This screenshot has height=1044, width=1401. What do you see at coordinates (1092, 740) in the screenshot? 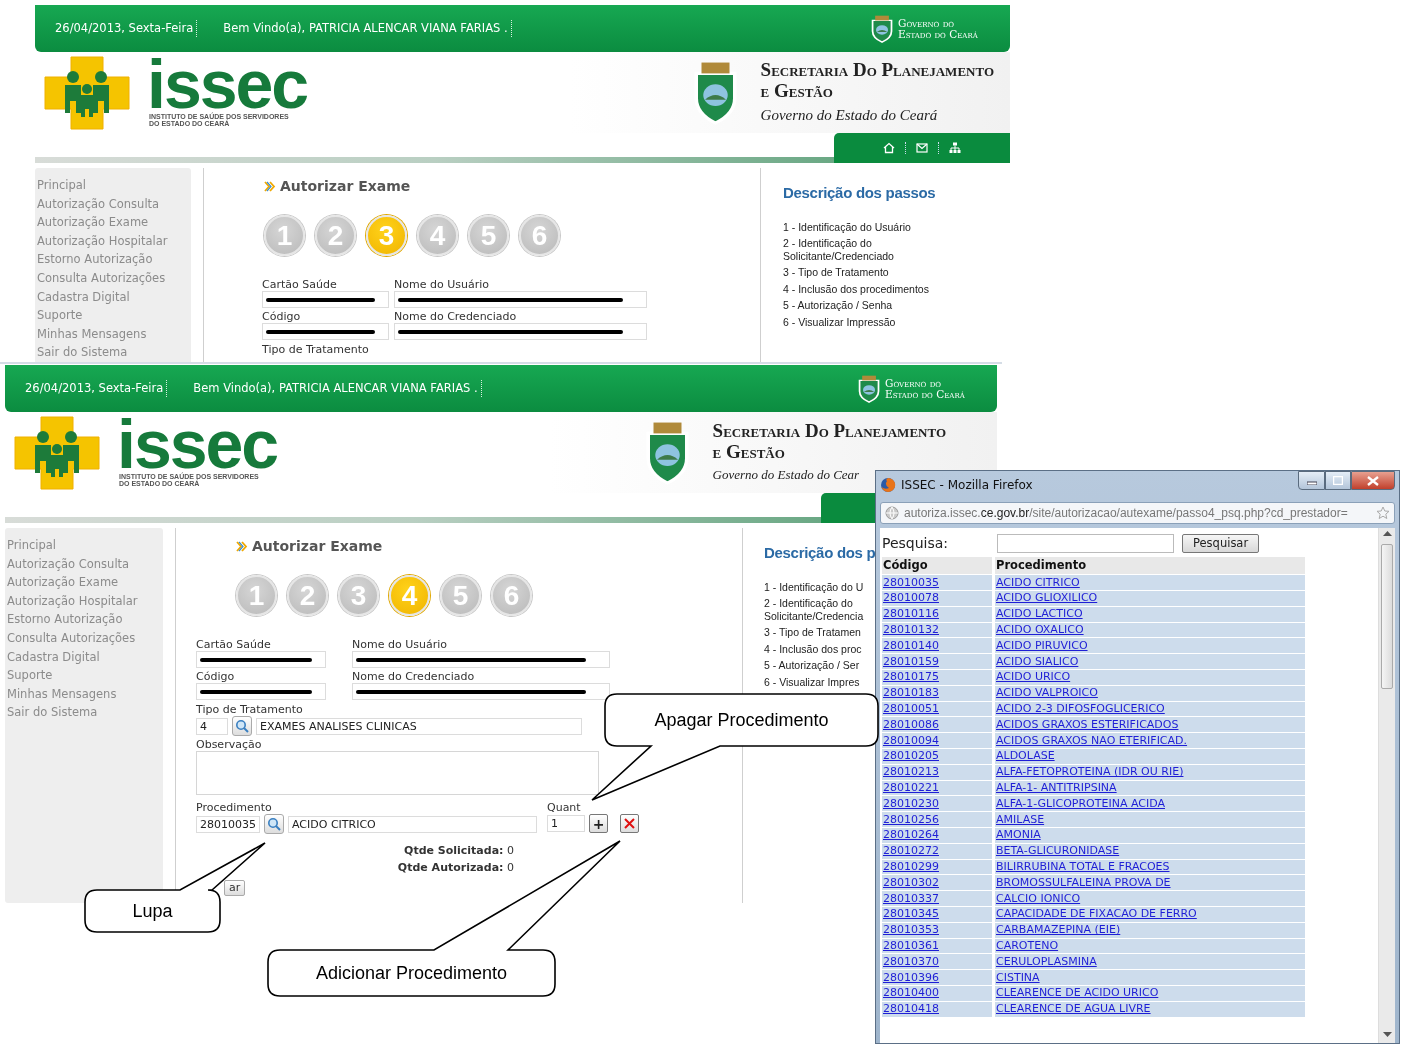
I see `procedure-link: ACIDOS GRAXOS NAO ETERIFICAD.` at bounding box center [1092, 740].